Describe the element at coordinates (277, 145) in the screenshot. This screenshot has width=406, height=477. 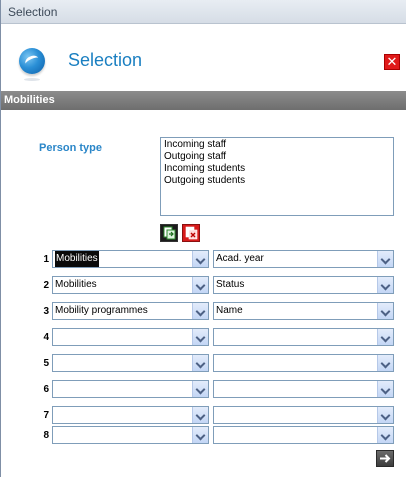
I see `person-type-option: Incoming staff` at that location.